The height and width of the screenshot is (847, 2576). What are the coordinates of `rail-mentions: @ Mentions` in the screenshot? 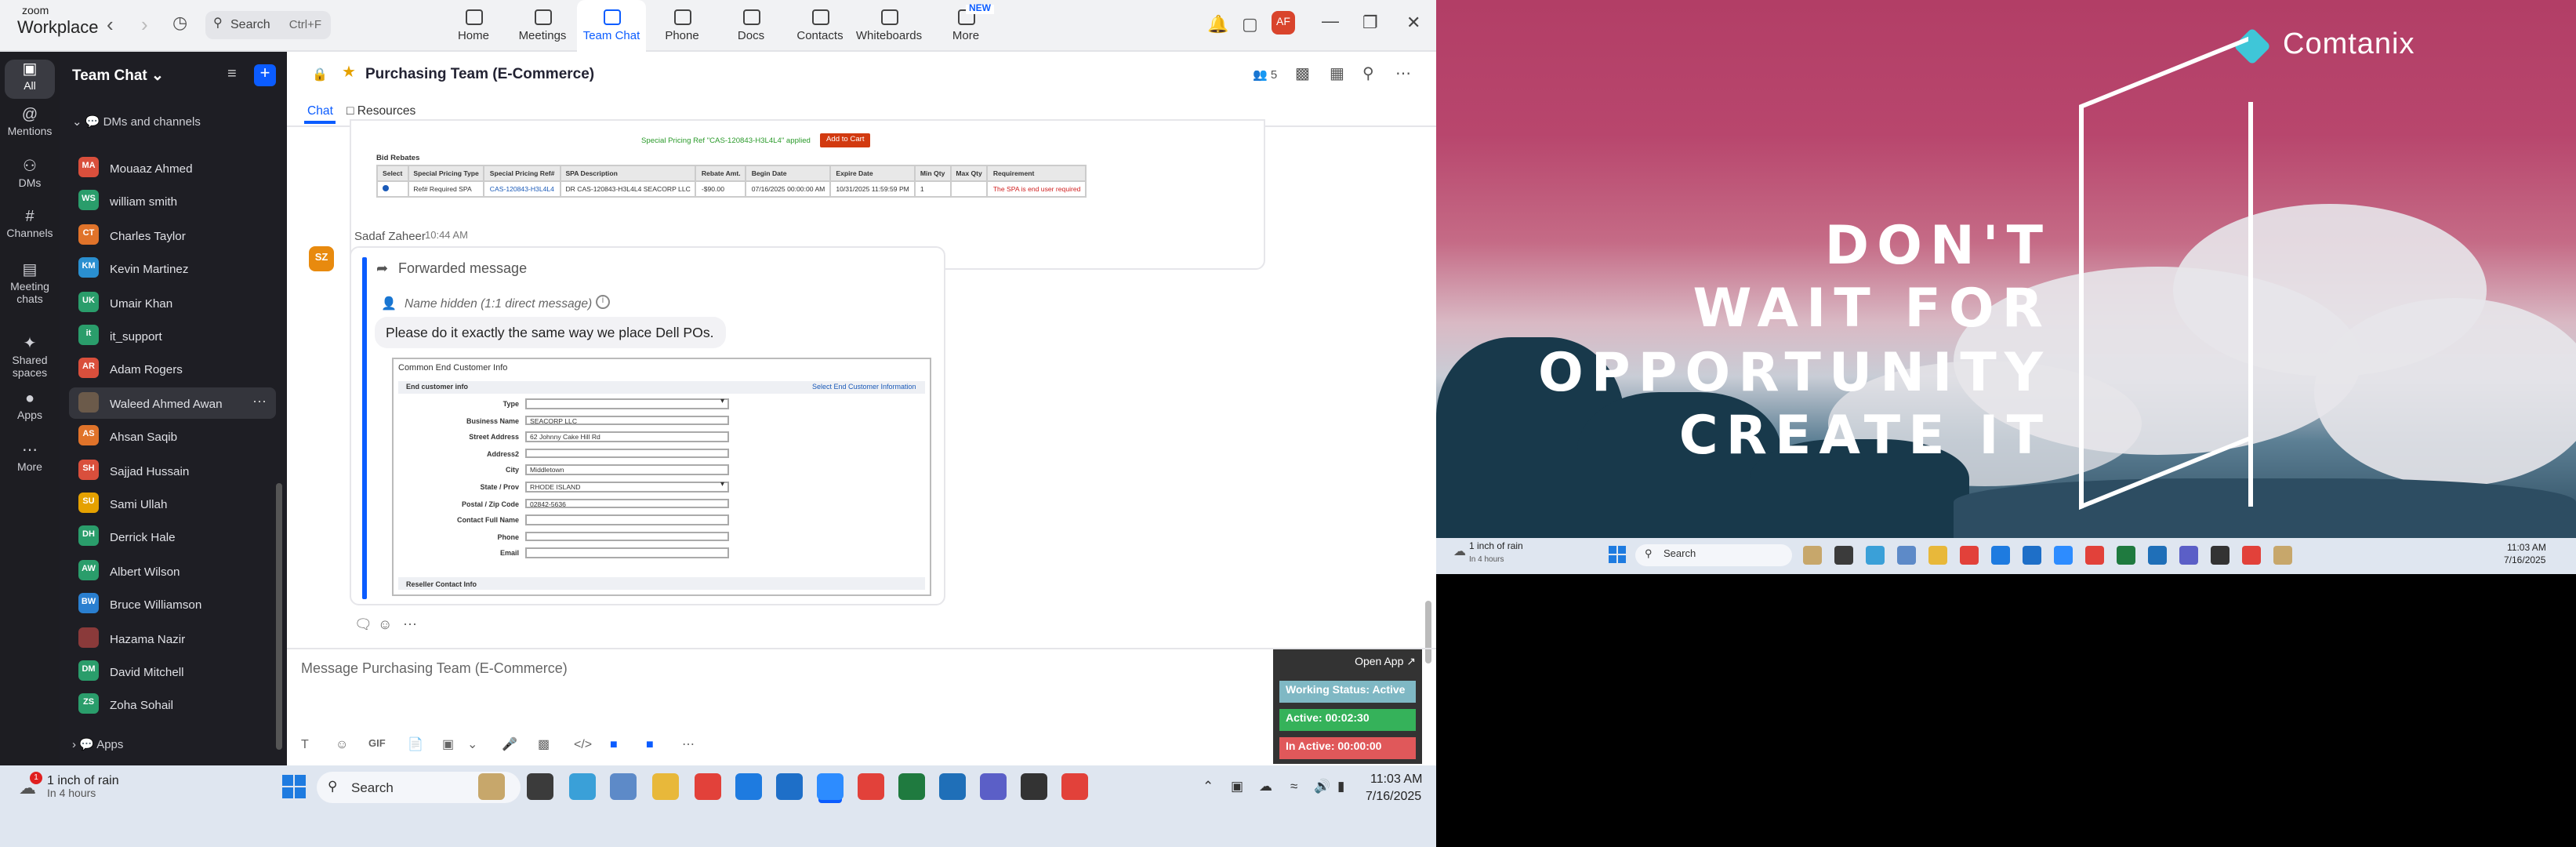 It's located at (30, 123).